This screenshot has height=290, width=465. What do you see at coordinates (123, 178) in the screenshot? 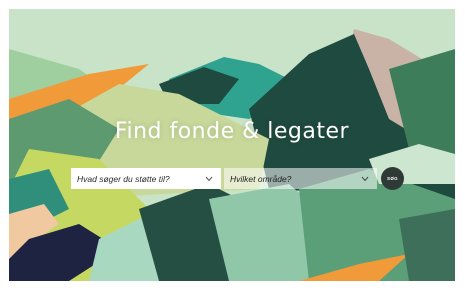
I see `support-type-placeholder: Hvad søger du støtte til?` at bounding box center [123, 178].